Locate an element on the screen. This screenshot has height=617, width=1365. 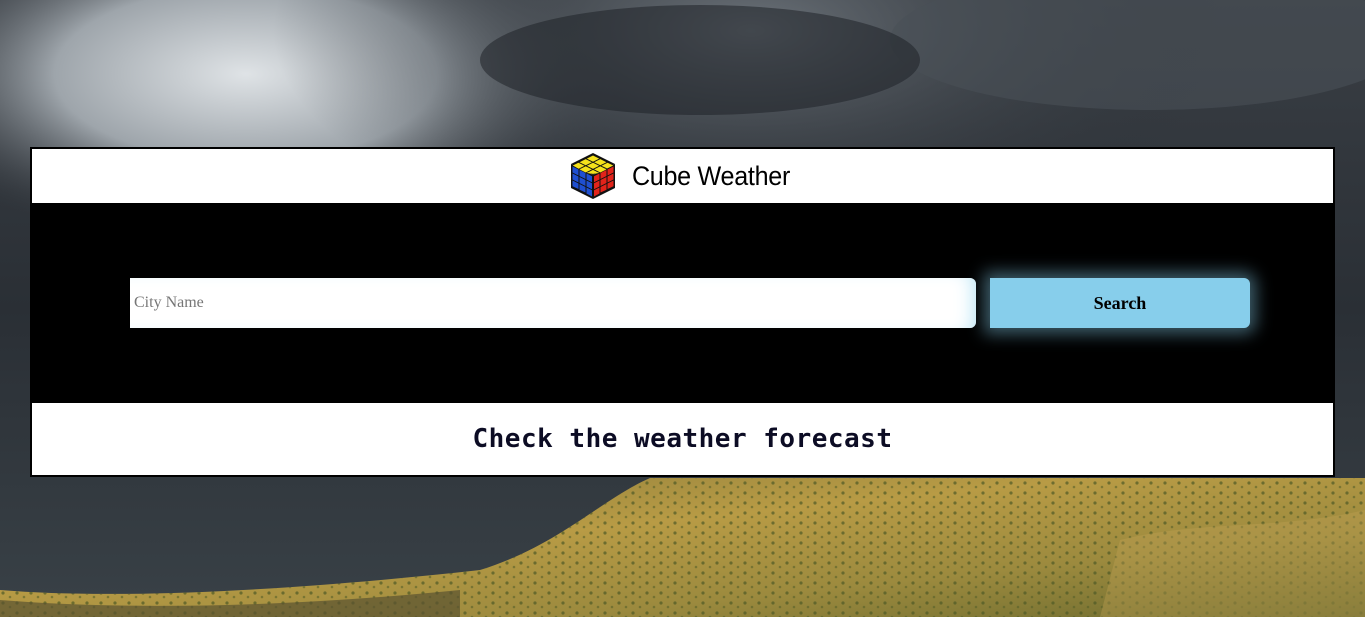
app-header: Cube Weather is located at coordinates (682, 176).